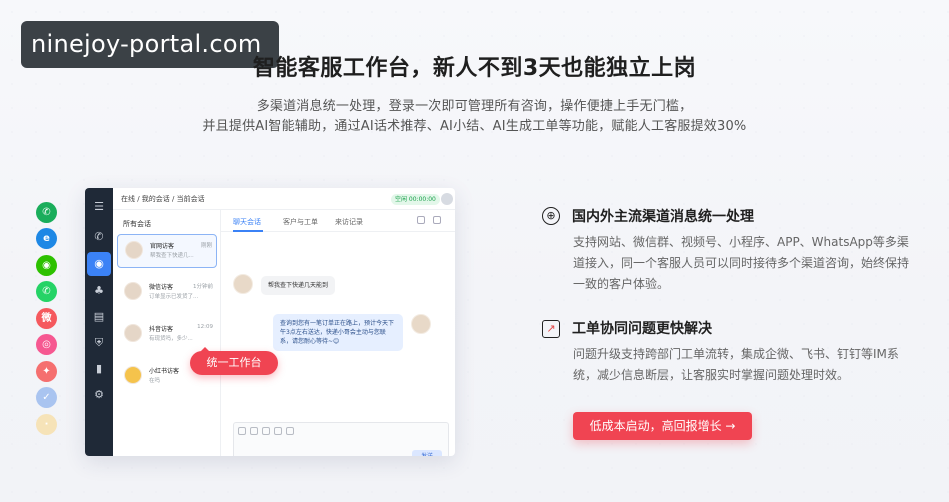 Image resolution: width=949 pixels, height=502 pixels. Describe the element at coordinates (254, 431) in the screenshot. I see `image-icon` at that location.